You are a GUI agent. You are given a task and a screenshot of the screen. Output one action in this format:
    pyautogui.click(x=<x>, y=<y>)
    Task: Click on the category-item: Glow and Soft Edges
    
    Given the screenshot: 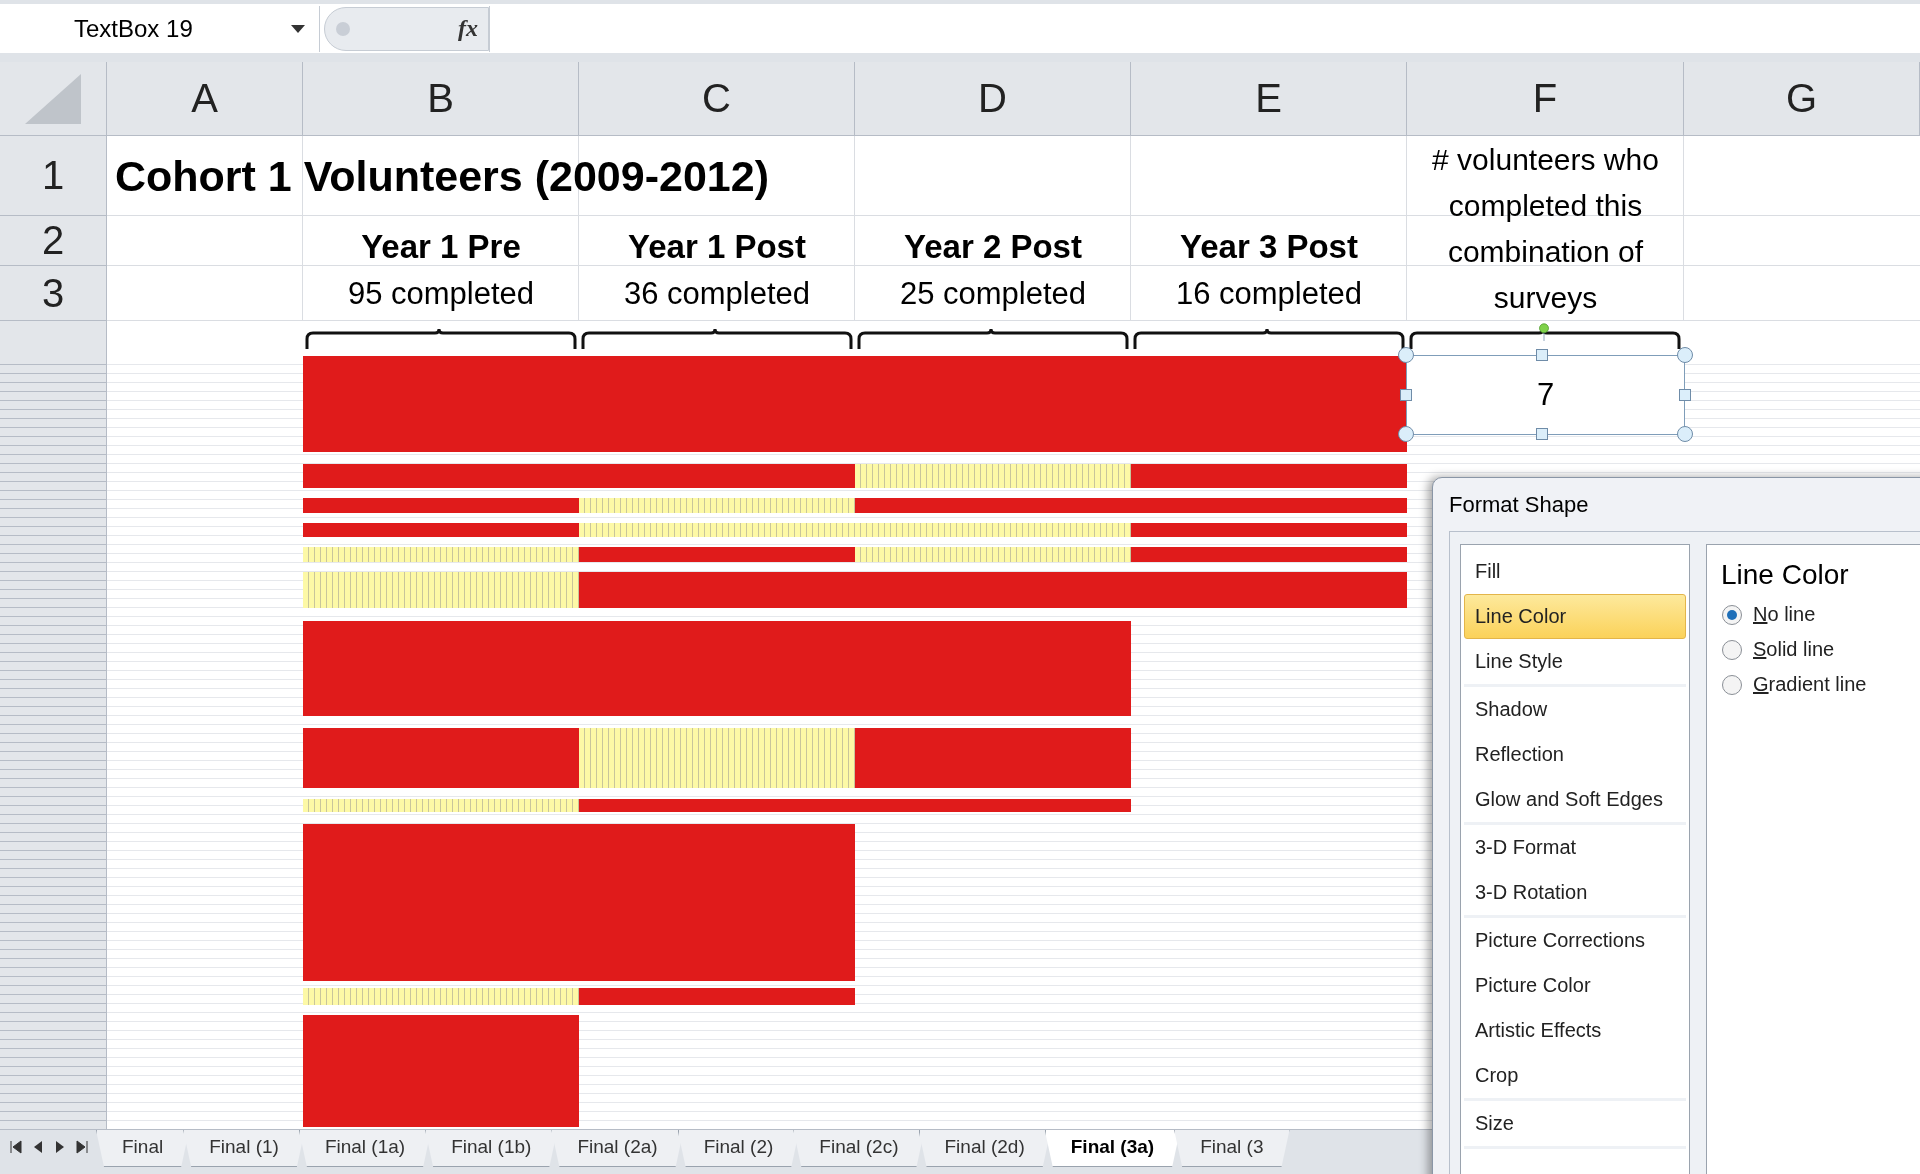 What is the action you would take?
    pyautogui.click(x=1575, y=799)
    